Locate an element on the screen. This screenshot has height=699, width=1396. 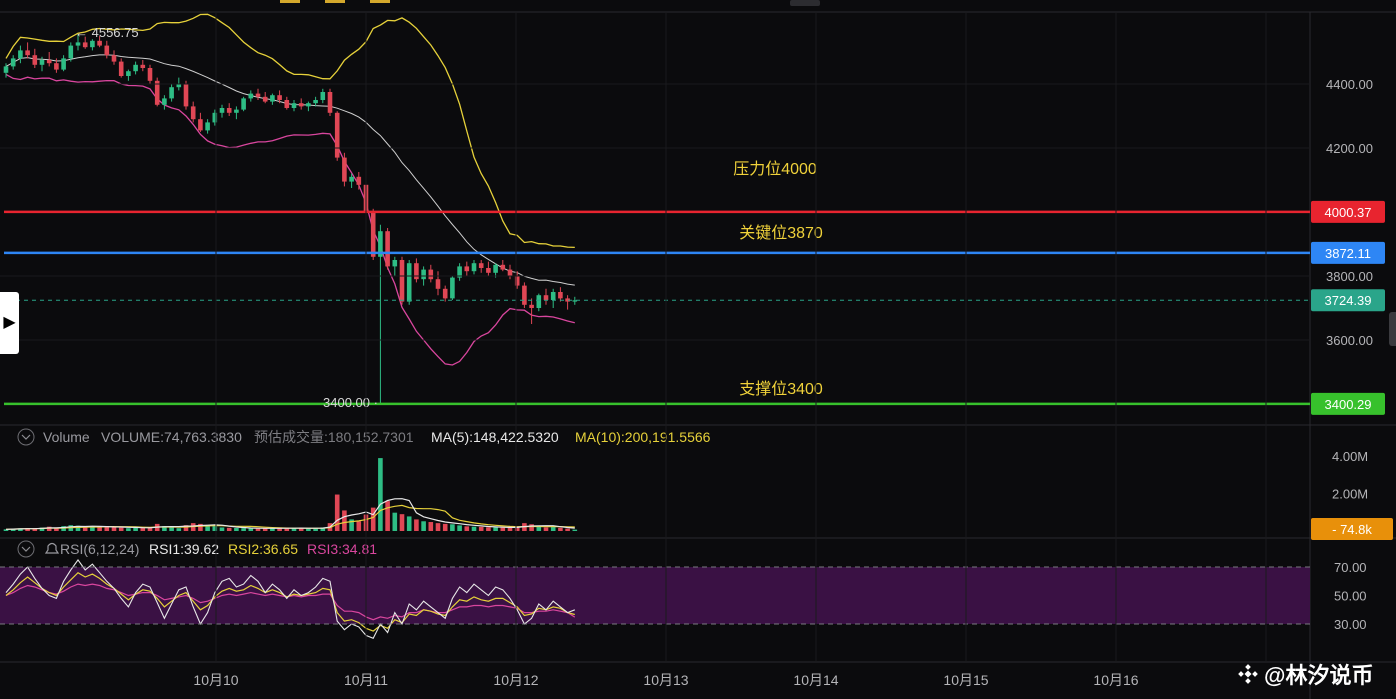
volume-legend-title: Volume is located at coordinates (66, 437).